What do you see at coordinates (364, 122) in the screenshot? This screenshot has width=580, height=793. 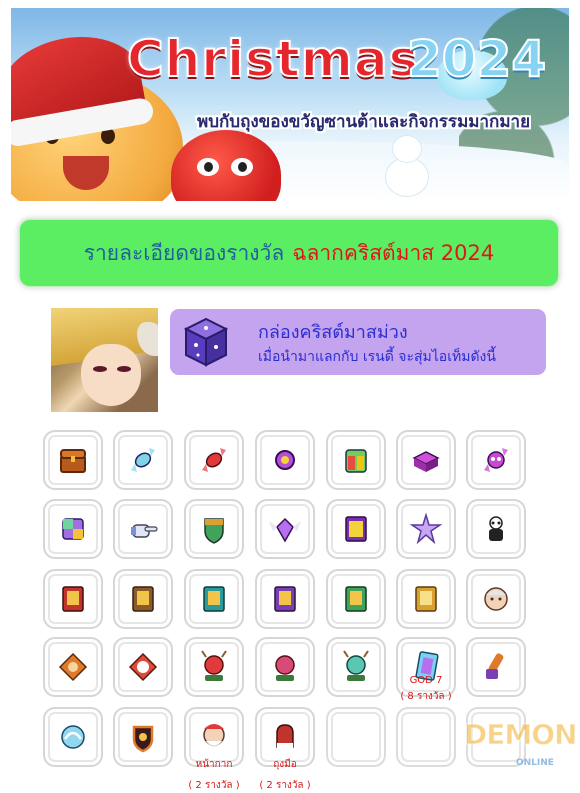 I see `banner-tagline: พบกับถุงของขวัญซานต้าและกิจกรรมมากมาย` at bounding box center [364, 122].